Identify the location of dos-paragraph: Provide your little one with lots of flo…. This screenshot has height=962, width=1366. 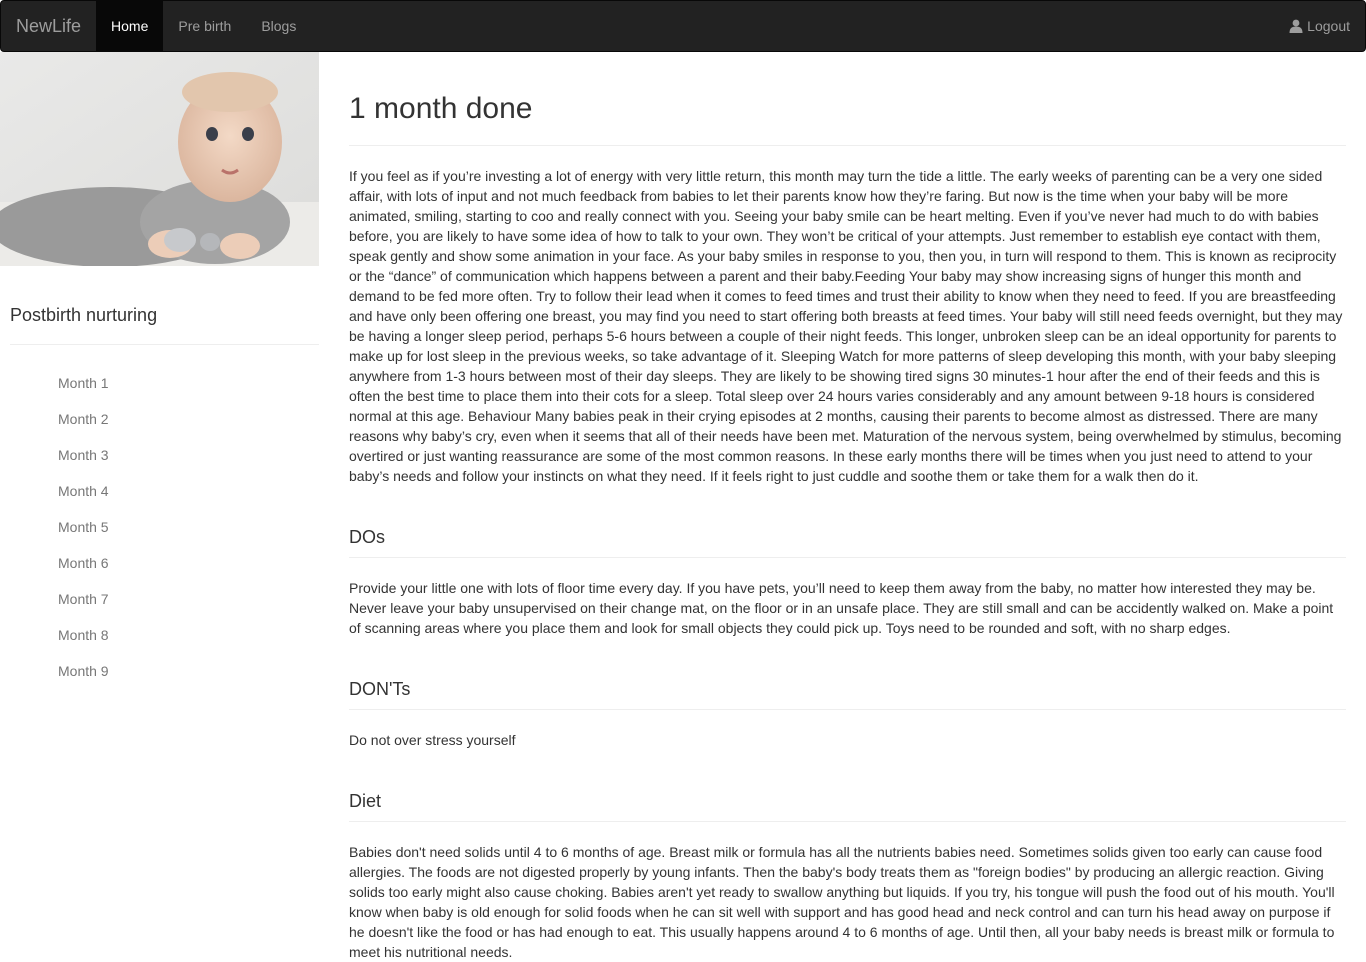
(841, 608).